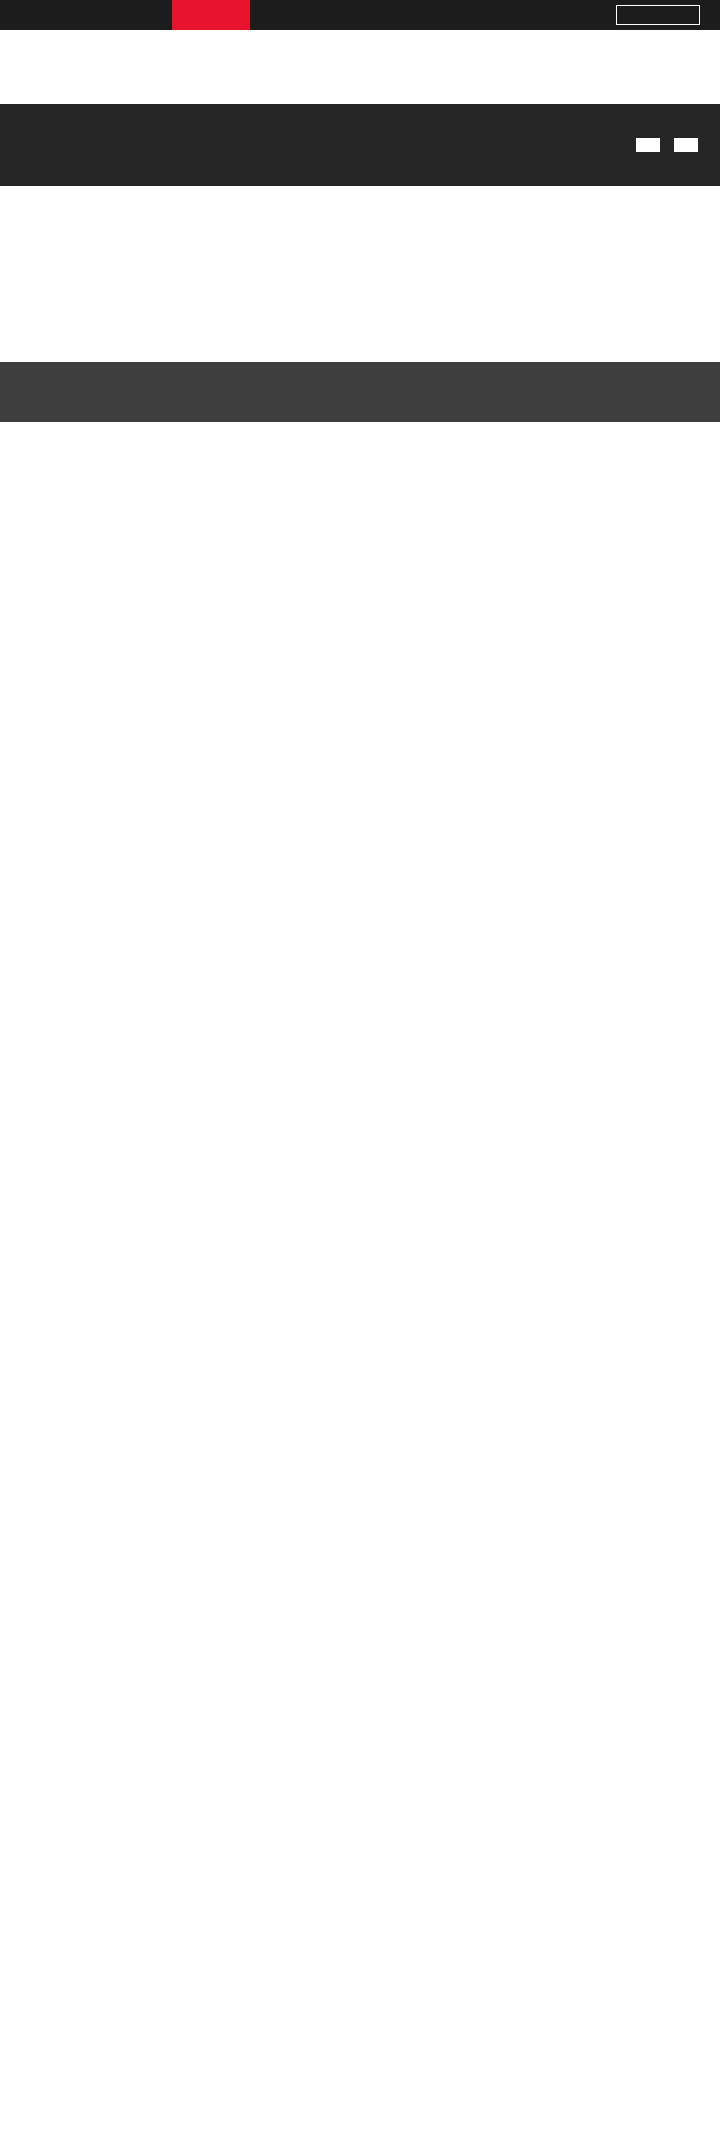 The width and height of the screenshot is (720, 2149). Describe the element at coordinates (360, 82) in the screenshot. I see `demo-grid` at that location.